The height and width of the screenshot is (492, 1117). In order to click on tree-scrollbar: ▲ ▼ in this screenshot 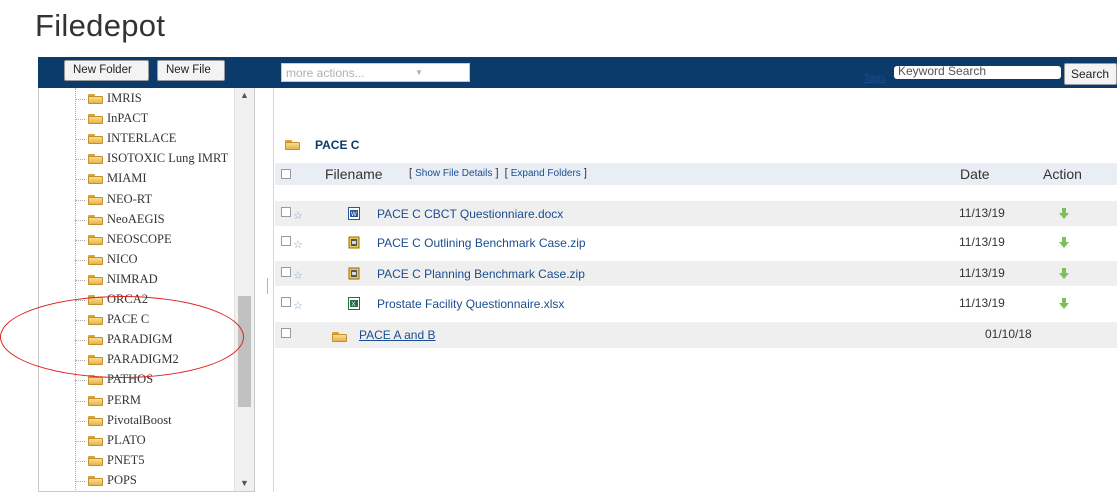, I will do `click(244, 289)`.